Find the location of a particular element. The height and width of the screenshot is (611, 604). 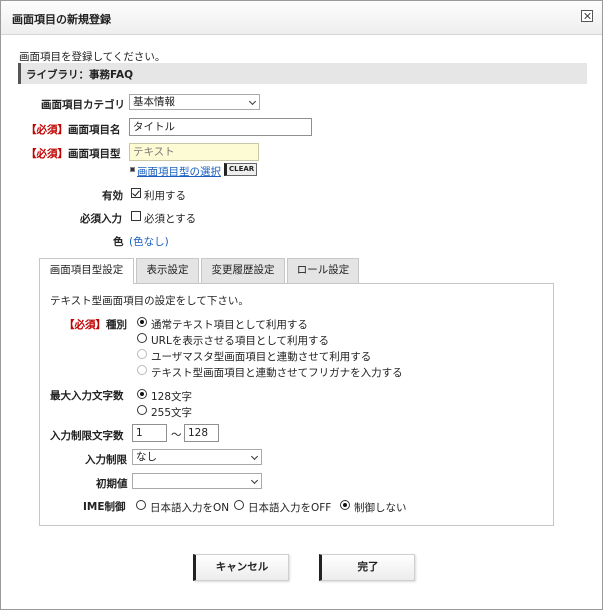

kind-label-row: 【必須】種別 is located at coordinates (95, 324).